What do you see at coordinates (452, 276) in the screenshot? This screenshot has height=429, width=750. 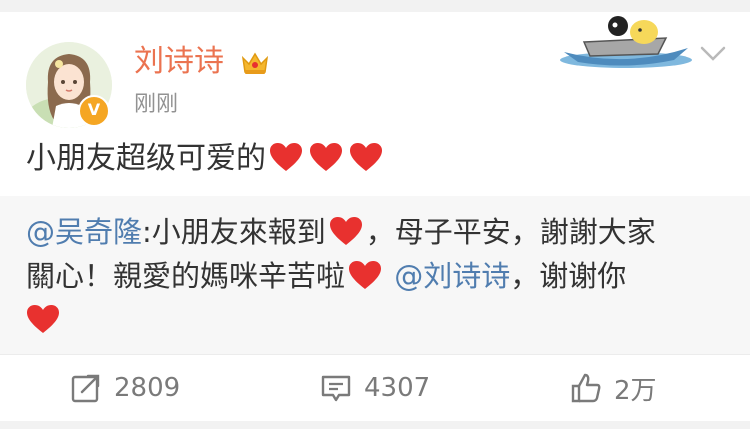 I see `mention-link: @刘诗诗` at bounding box center [452, 276].